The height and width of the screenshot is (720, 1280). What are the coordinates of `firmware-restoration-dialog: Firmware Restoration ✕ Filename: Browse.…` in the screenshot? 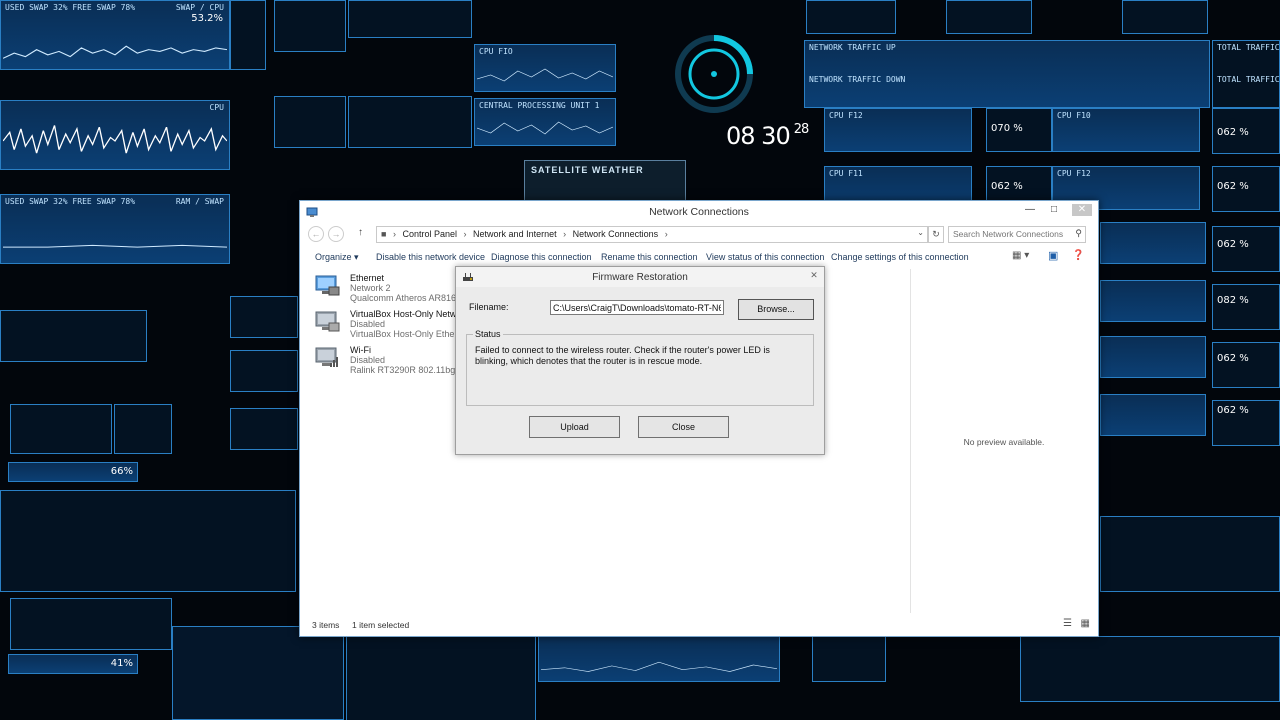 It's located at (640, 360).